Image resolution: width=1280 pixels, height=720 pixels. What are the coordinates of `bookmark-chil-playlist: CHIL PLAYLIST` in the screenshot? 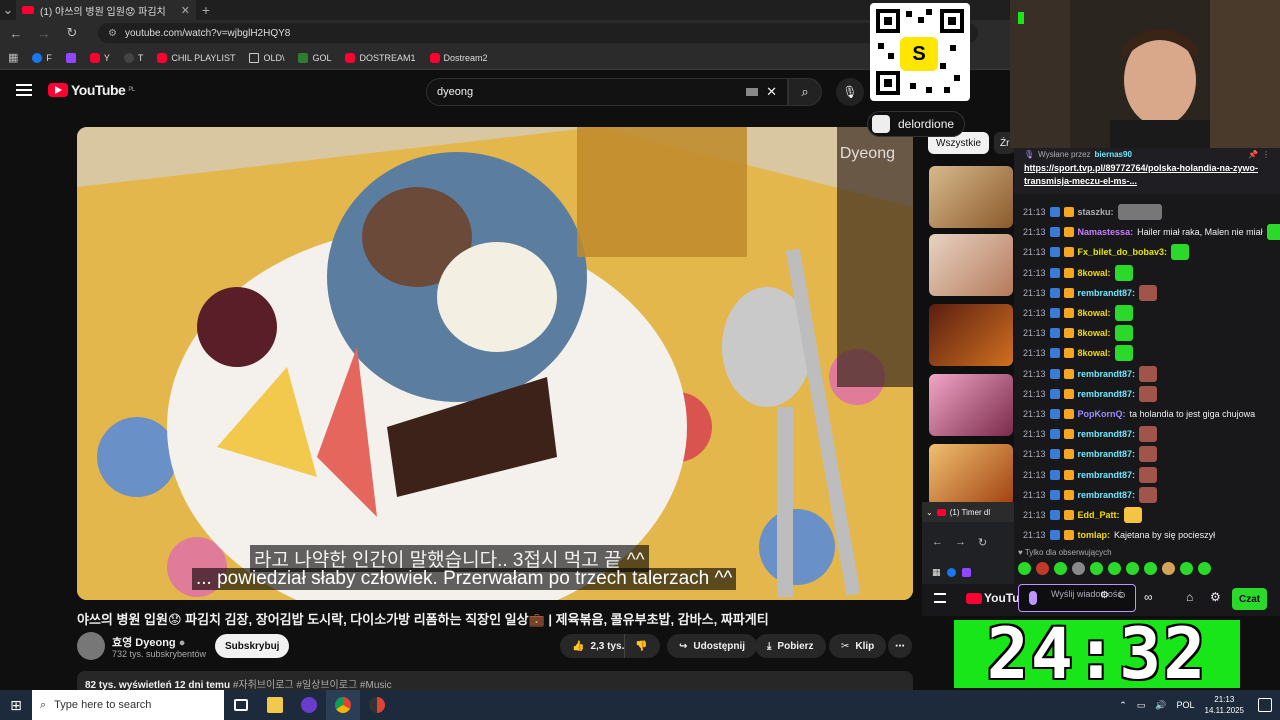 It's located at (196, 57).